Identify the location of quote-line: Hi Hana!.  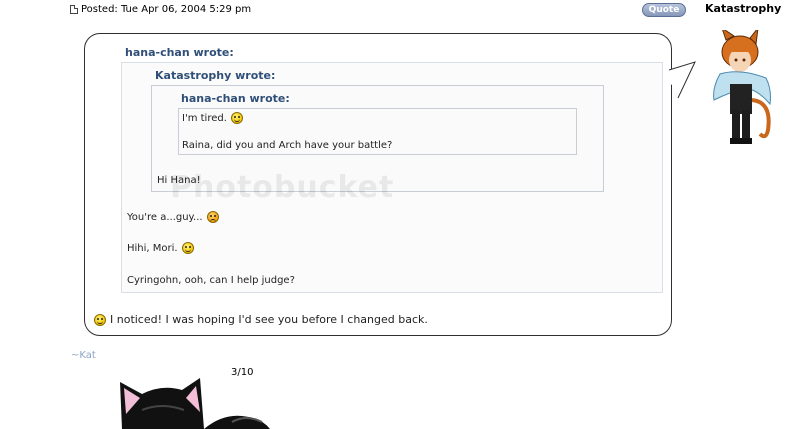
(179, 180).